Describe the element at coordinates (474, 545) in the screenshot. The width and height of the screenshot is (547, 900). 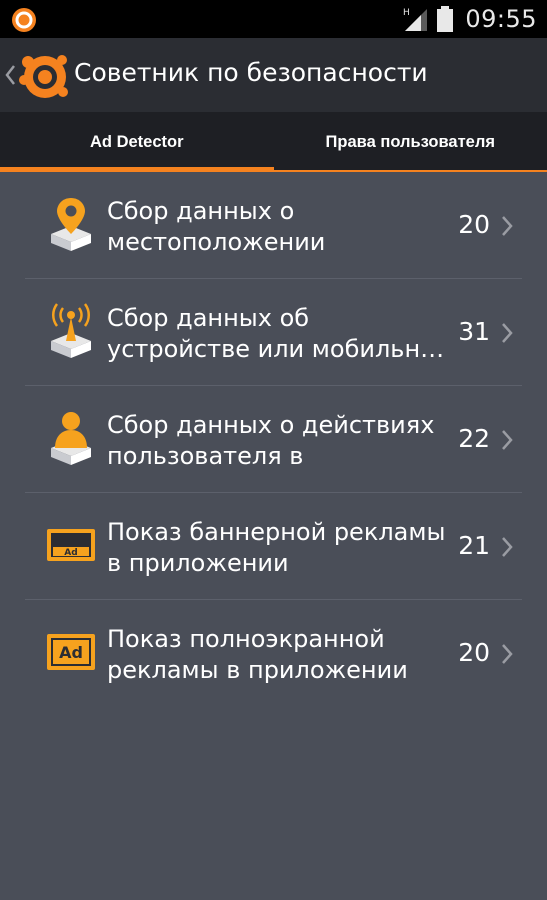
I see `list-item-count: 21` at that location.